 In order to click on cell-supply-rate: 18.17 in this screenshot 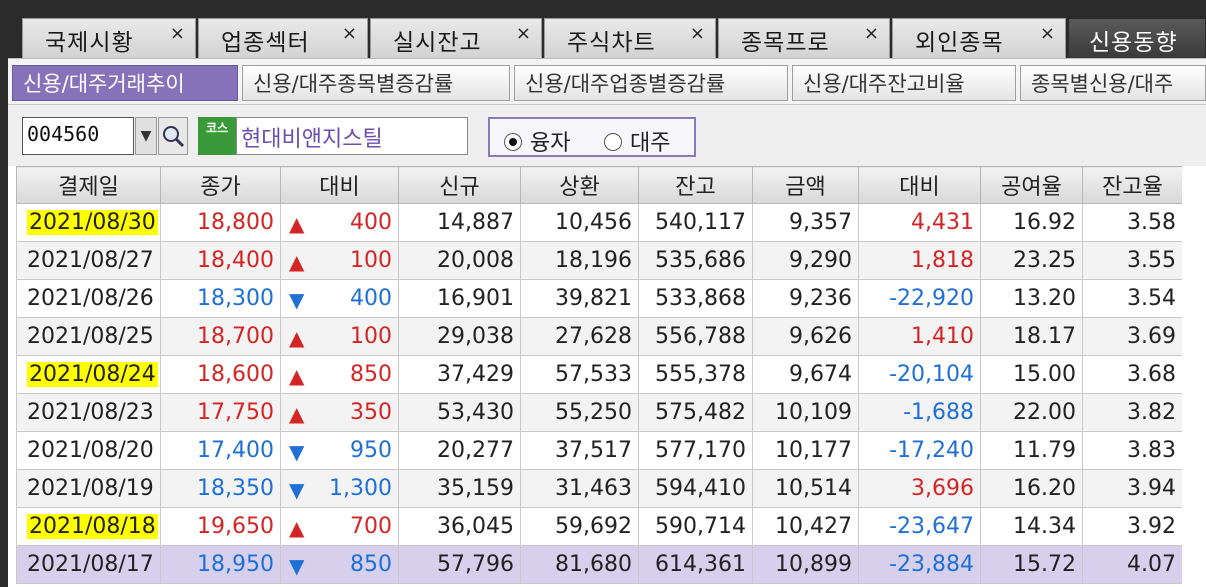, I will do `click(1031, 336)`.